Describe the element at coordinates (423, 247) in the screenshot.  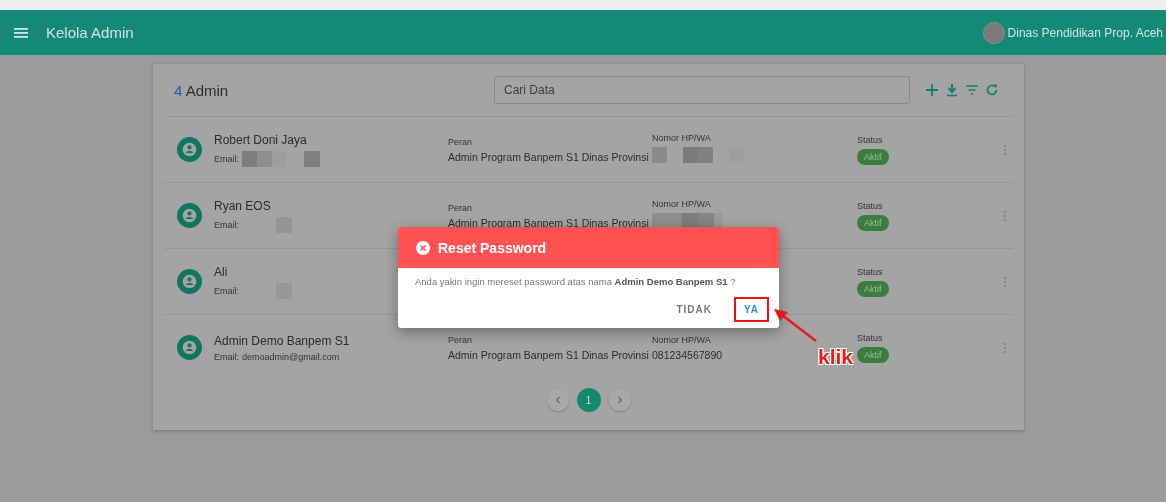
I see `error-icon` at that location.